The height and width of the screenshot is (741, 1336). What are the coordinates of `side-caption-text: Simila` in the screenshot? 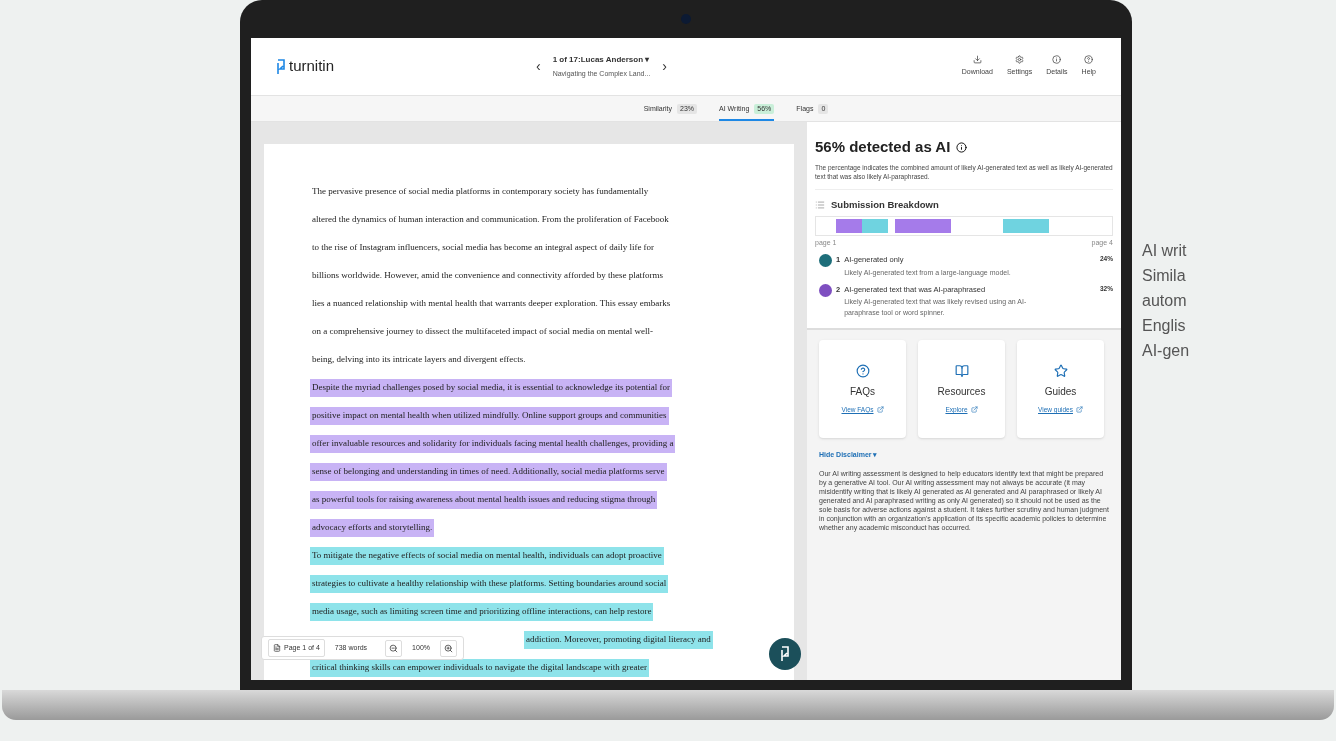 It's located at (1164, 276).